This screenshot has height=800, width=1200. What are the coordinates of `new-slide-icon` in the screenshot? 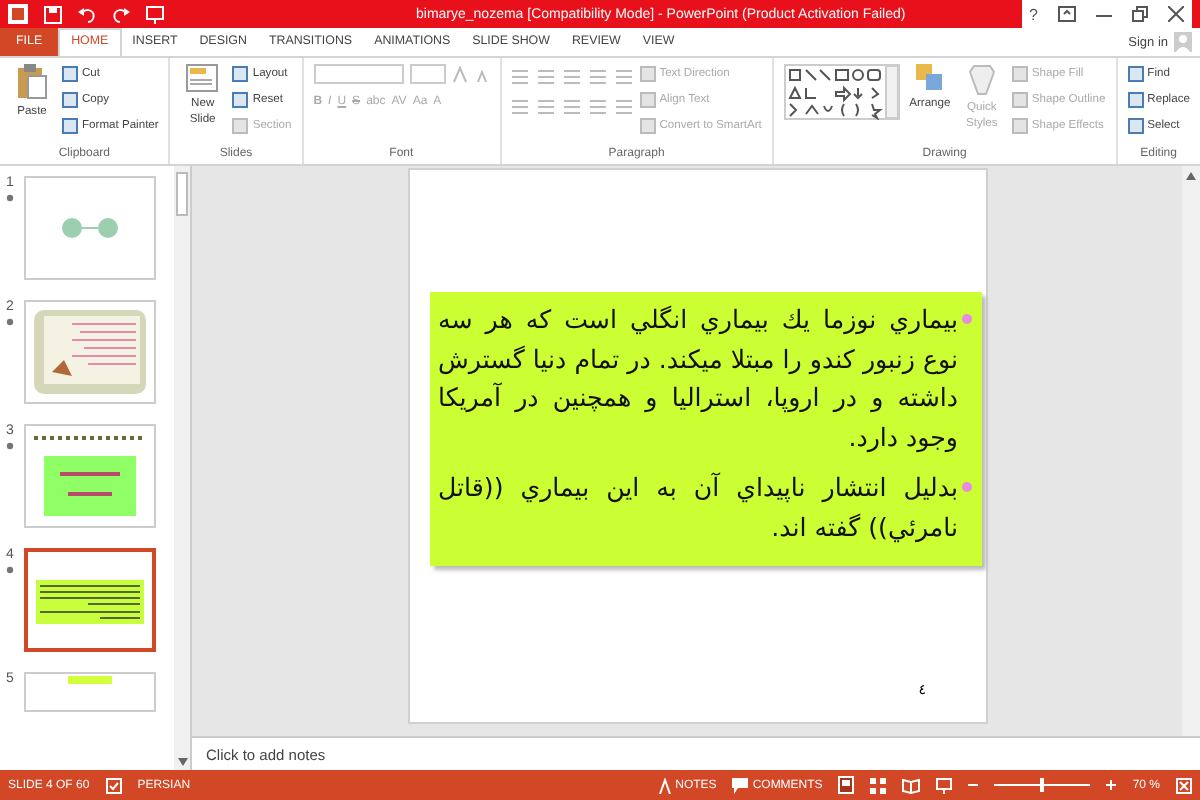 It's located at (202, 78).